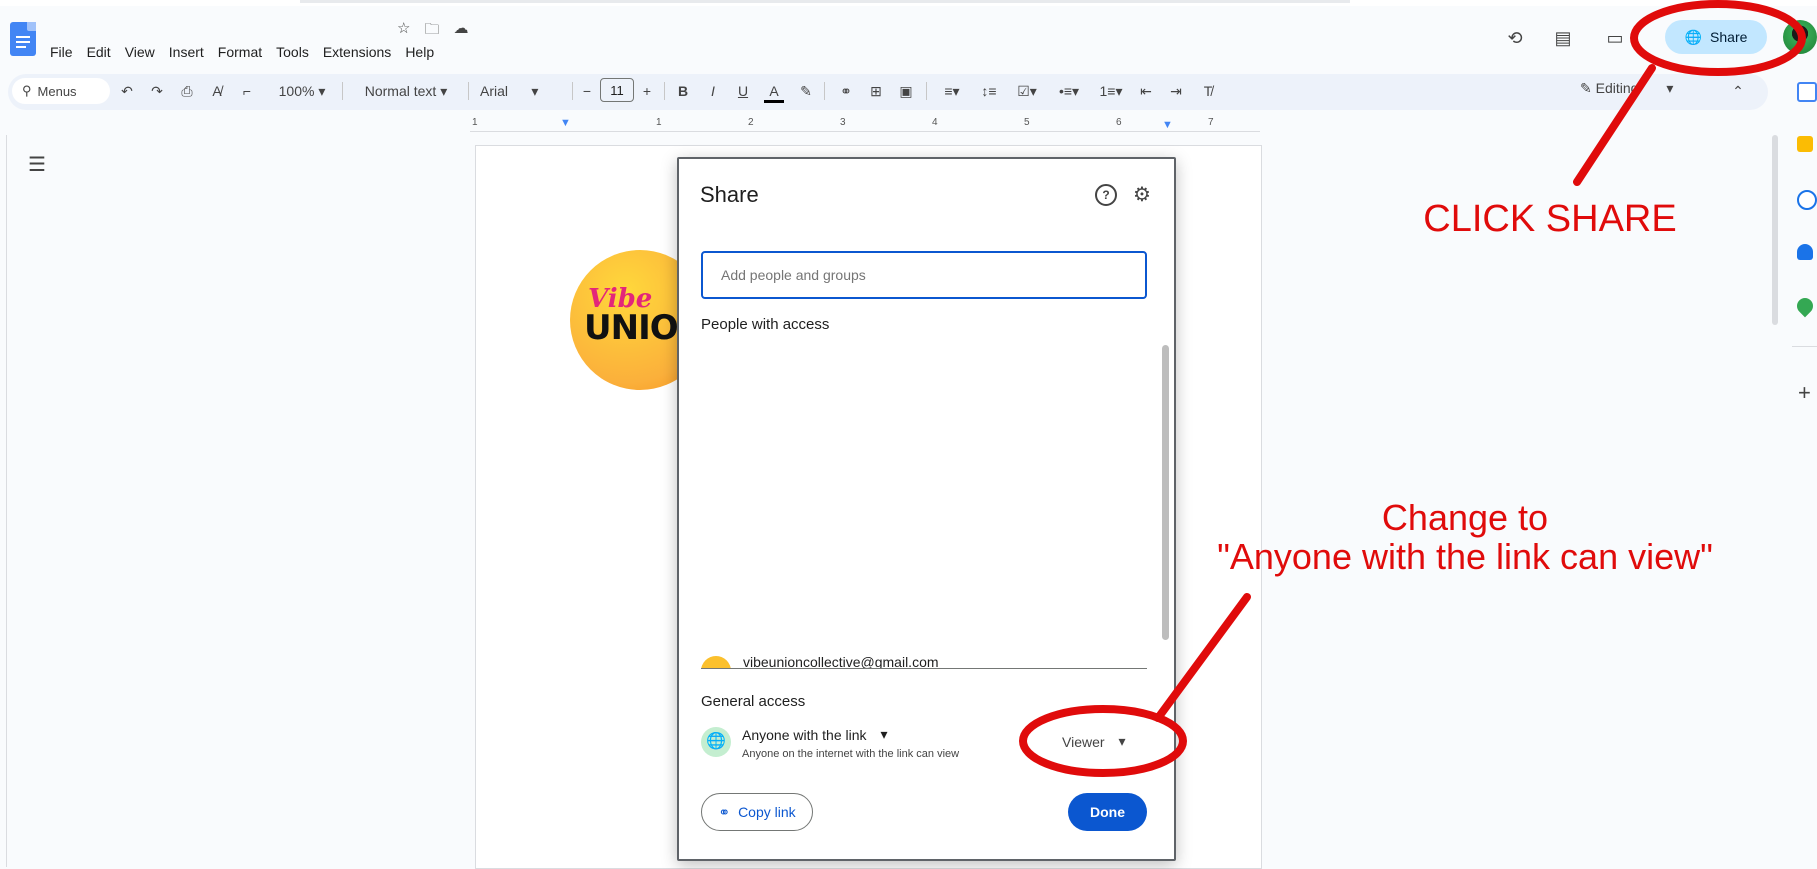 This screenshot has height=869, width=1817. What do you see at coordinates (617, 90) in the screenshot?
I see `font-size-input: 11` at bounding box center [617, 90].